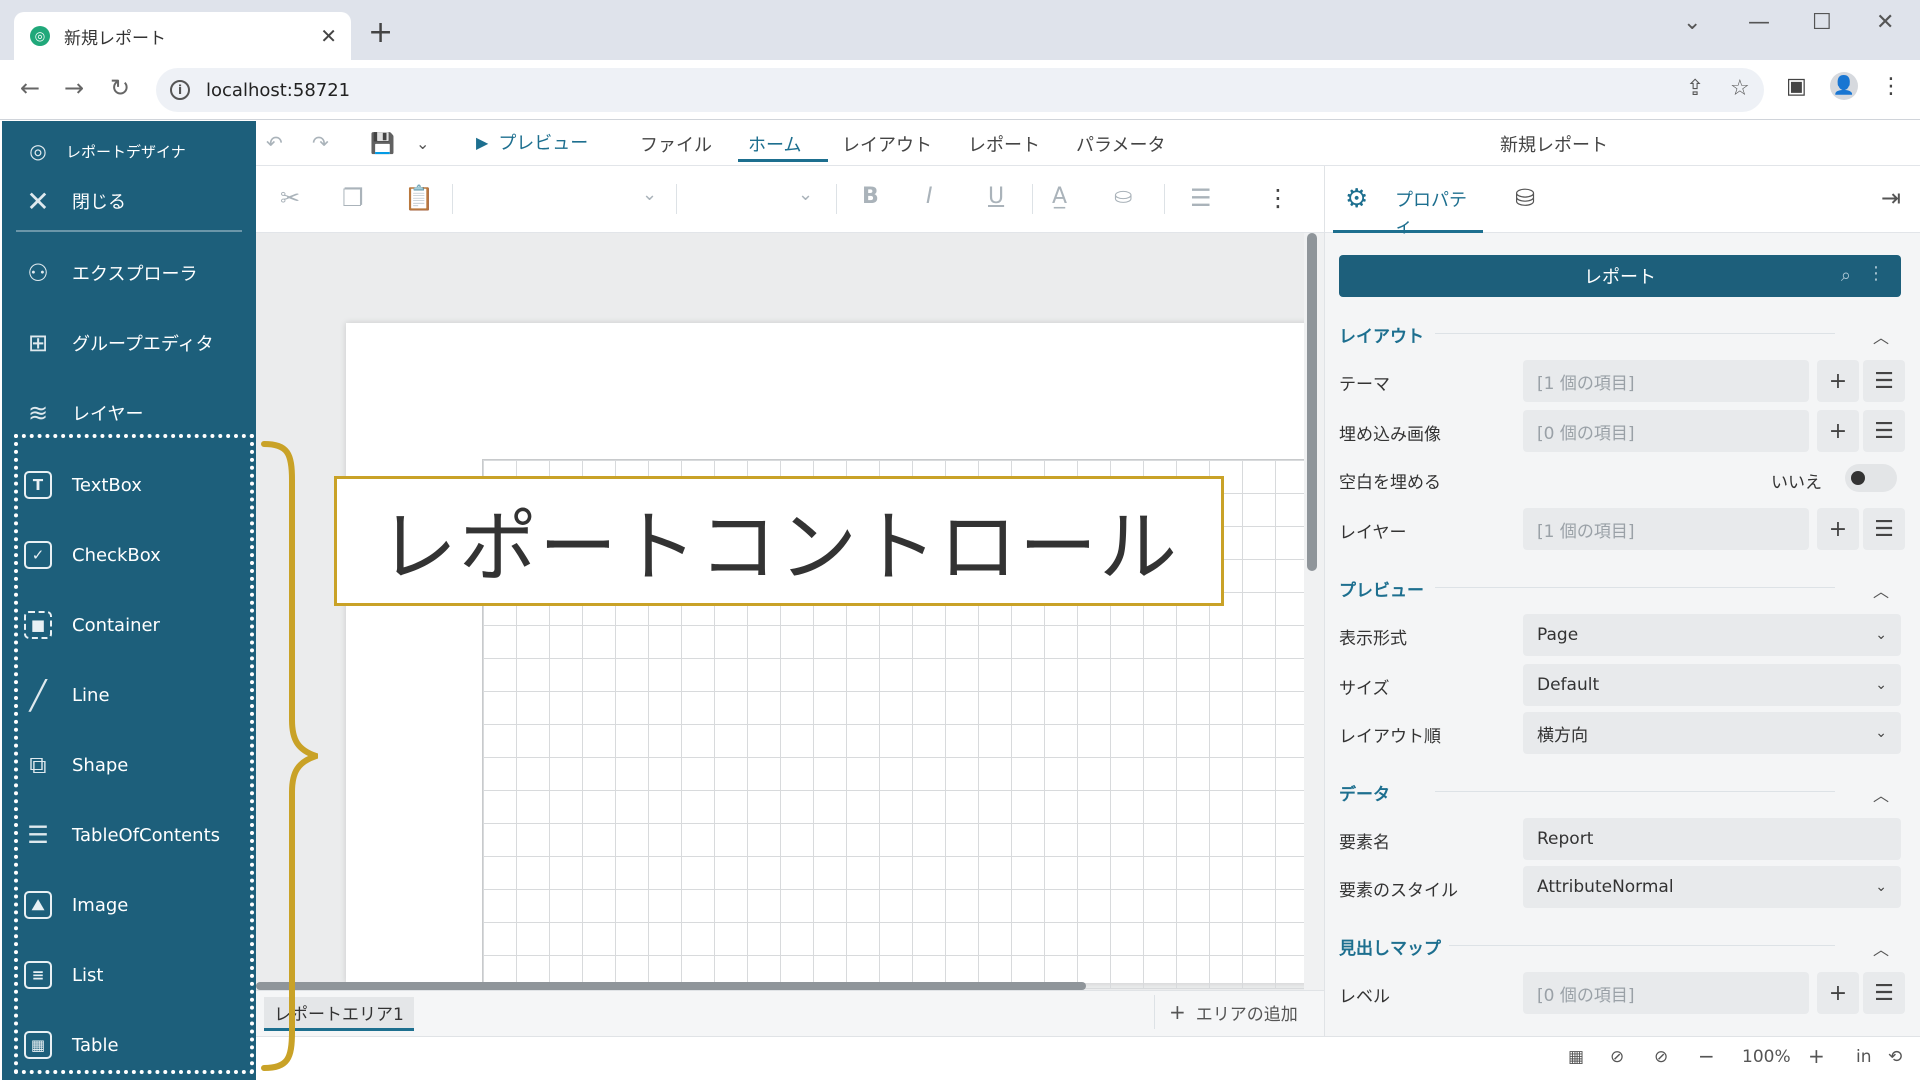 This screenshot has height=1080, width=1920. I want to click on control-checkbox: ✓ CheckBox, so click(129, 555).